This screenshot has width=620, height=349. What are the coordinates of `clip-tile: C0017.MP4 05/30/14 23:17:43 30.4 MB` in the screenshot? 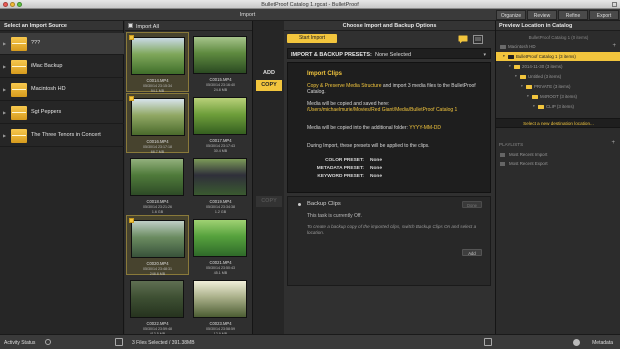 It's located at (220, 123).